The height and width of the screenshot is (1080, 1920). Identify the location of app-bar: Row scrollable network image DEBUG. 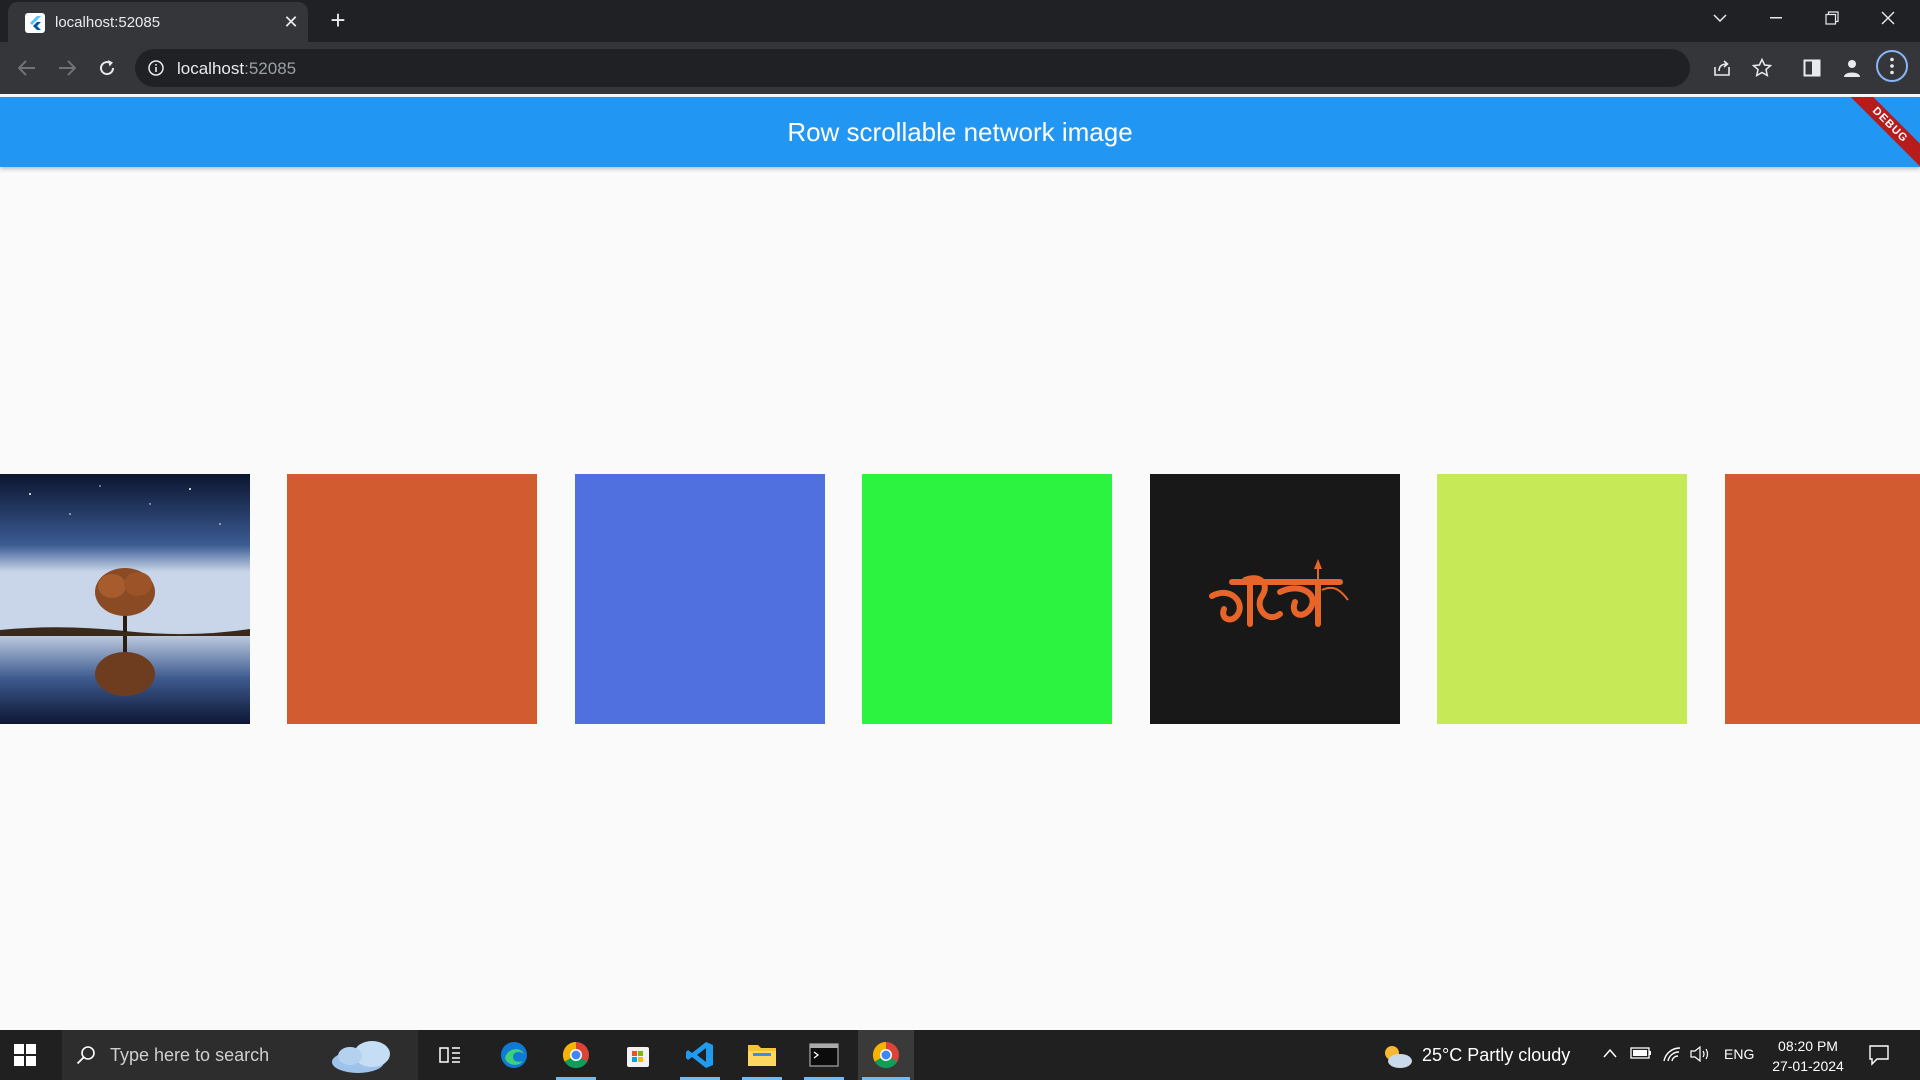
(960, 132).